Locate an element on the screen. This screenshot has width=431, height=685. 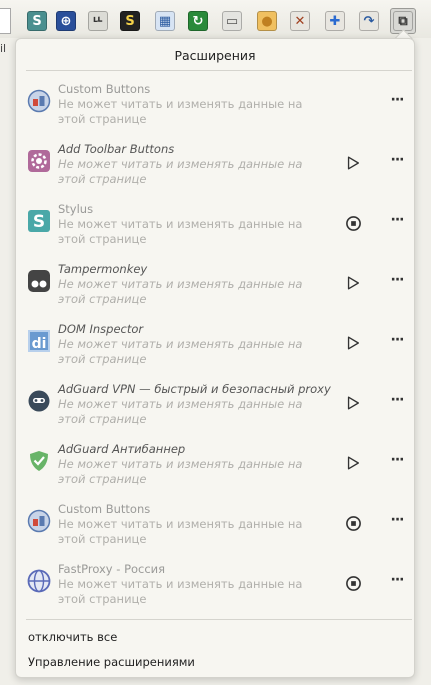
extension-name: FastProxy - Россия is located at coordinates (112, 569).